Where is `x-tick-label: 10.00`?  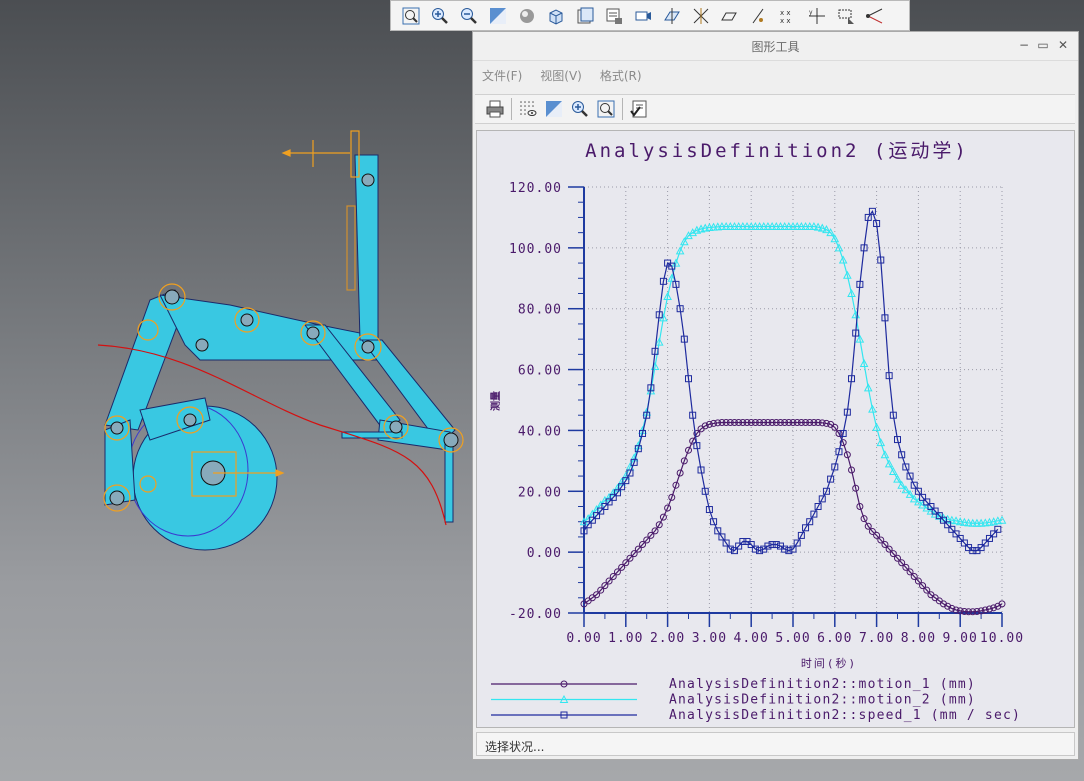
x-tick-label: 10.00 is located at coordinates (1002, 638).